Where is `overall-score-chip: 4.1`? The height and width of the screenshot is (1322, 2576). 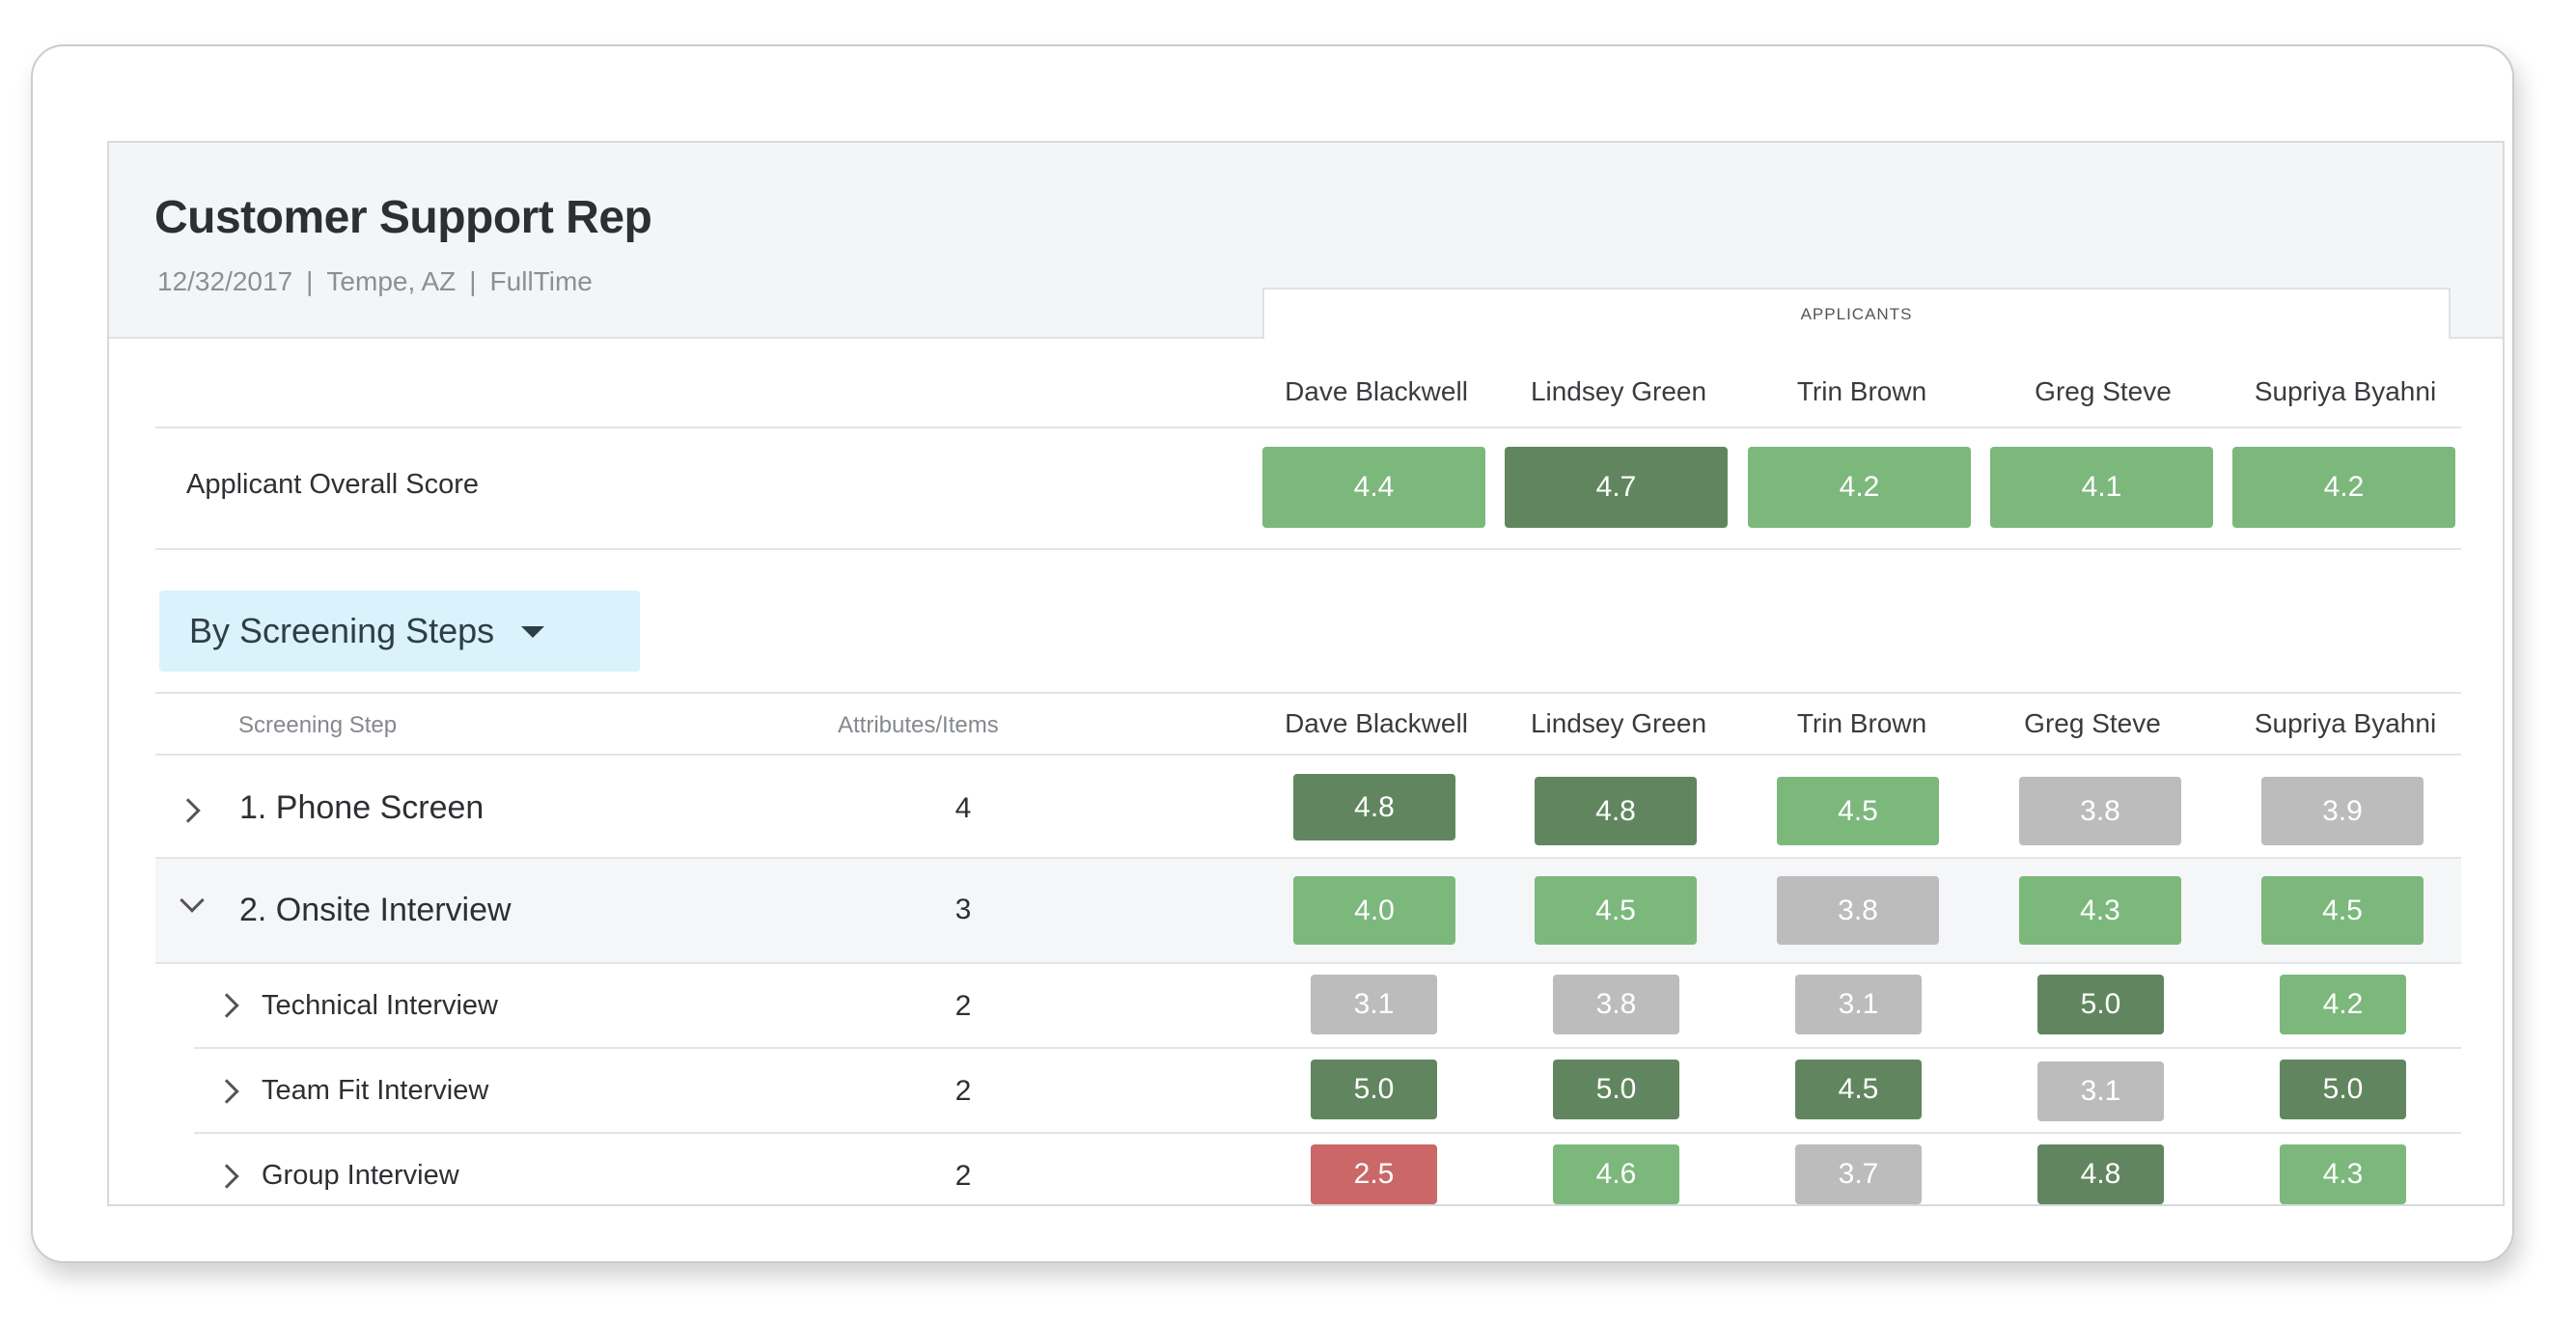
overall-score-chip: 4.1 is located at coordinates (2101, 487).